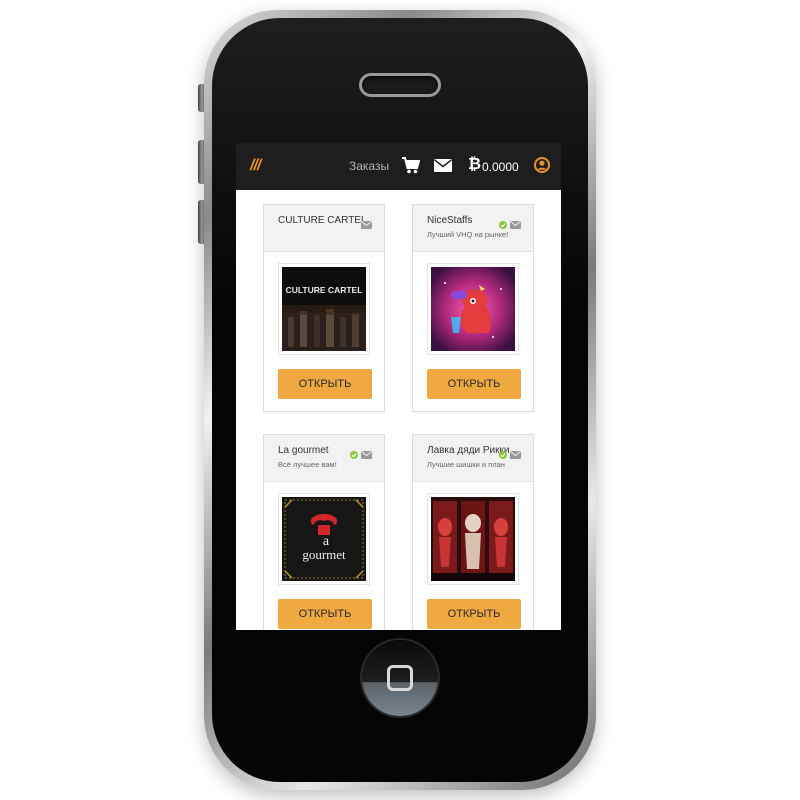  What do you see at coordinates (324, 290) in the screenshot?
I see `shop-logo-text: CULTURE CARTEL` at bounding box center [324, 290].